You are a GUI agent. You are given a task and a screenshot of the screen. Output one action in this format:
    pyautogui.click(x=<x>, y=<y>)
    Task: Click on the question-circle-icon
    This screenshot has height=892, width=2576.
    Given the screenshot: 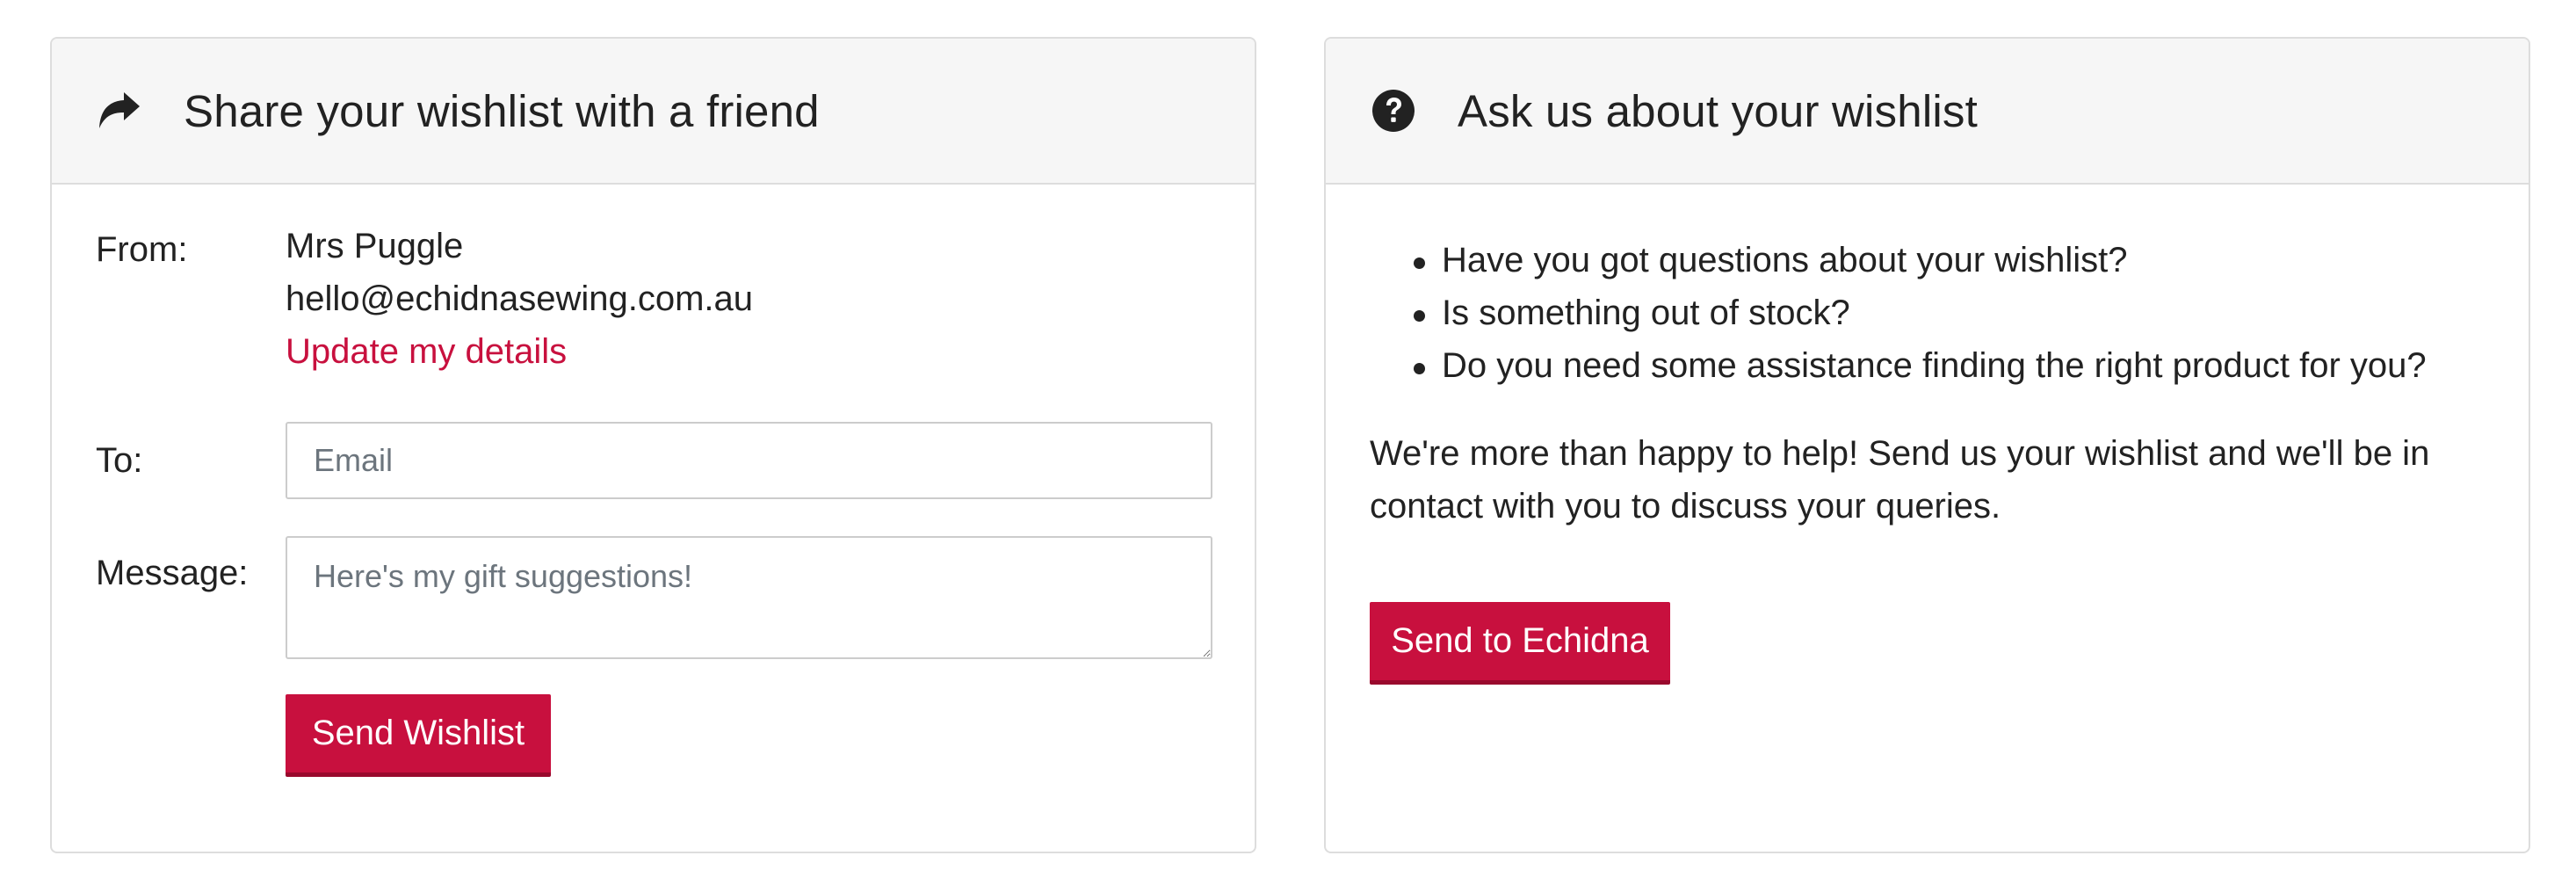 What is the action you would take?
    pyautogui.click(x=1393, y=110)
    